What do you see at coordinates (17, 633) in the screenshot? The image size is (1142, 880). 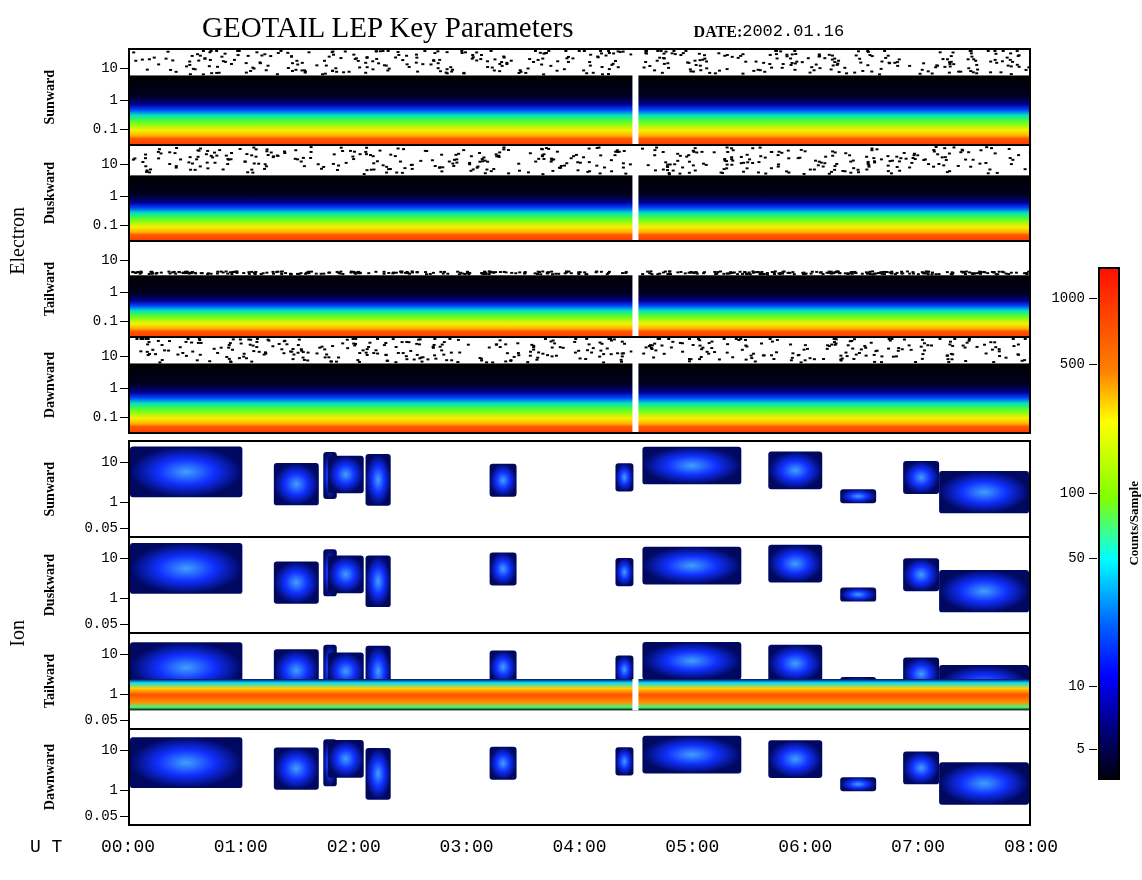 I see `group-label: Ion` at bounding box center [17, 633].